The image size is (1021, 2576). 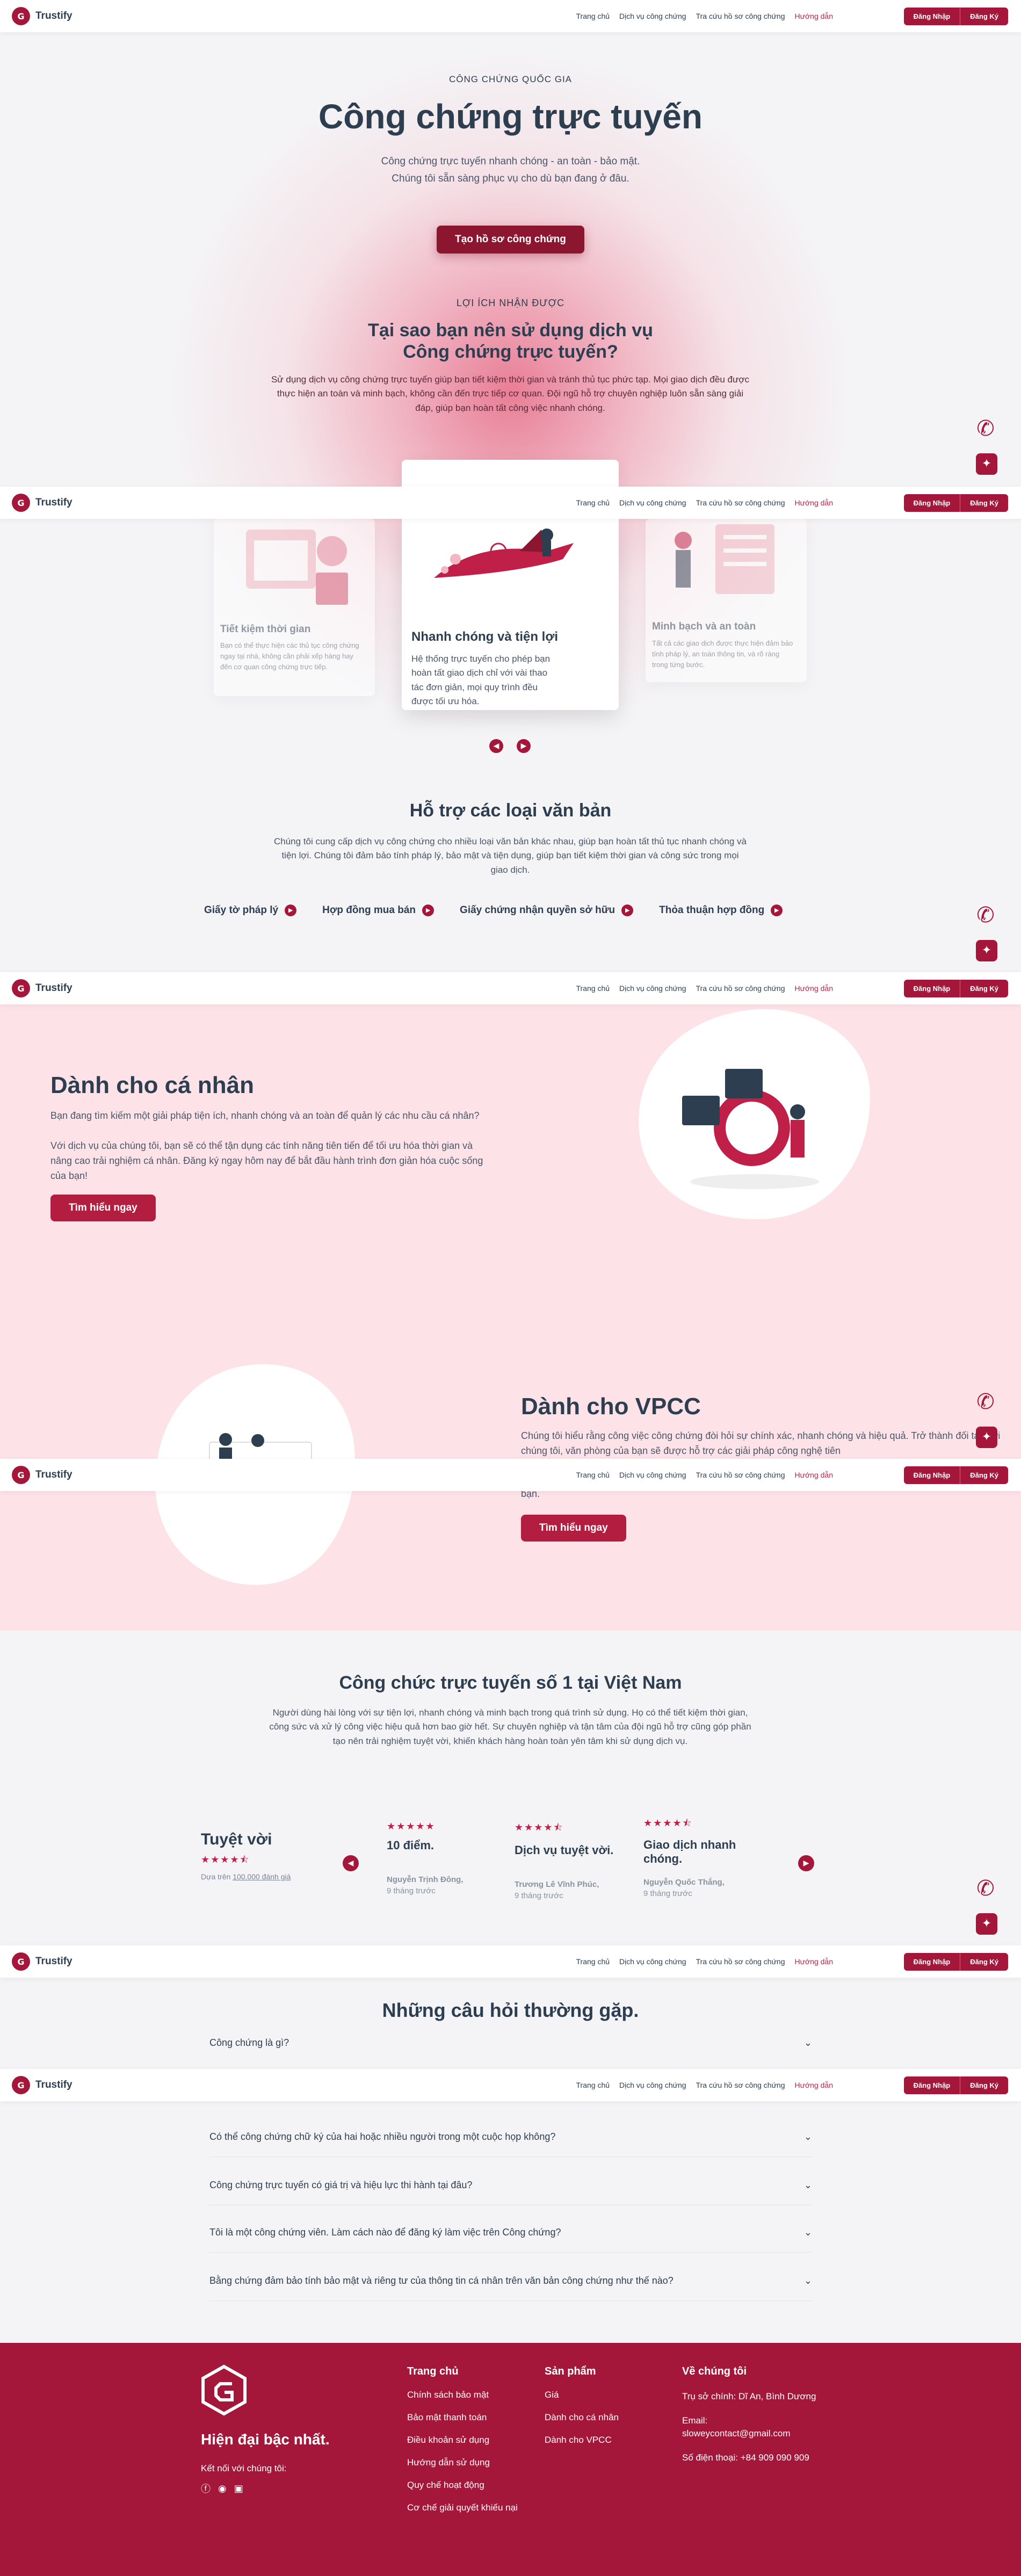 I want to click on facebook-icon: ⓕ, so click(x=206, y=2488).